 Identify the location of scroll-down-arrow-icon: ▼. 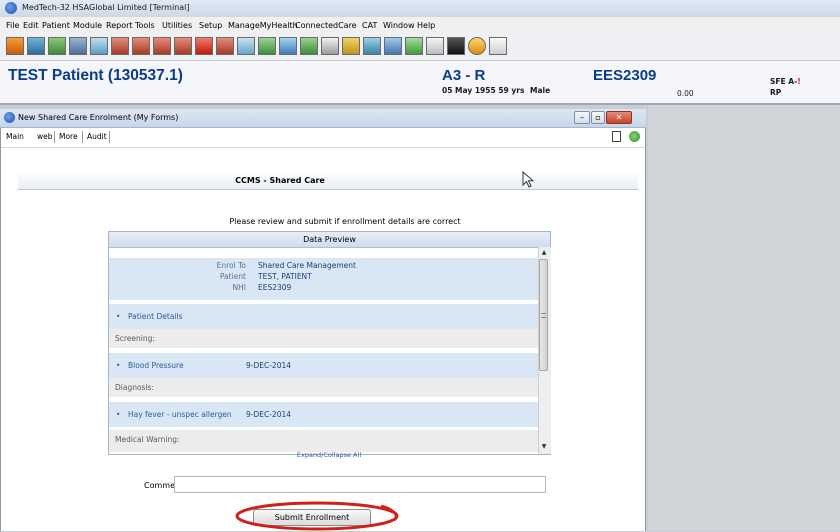
(544, 446).